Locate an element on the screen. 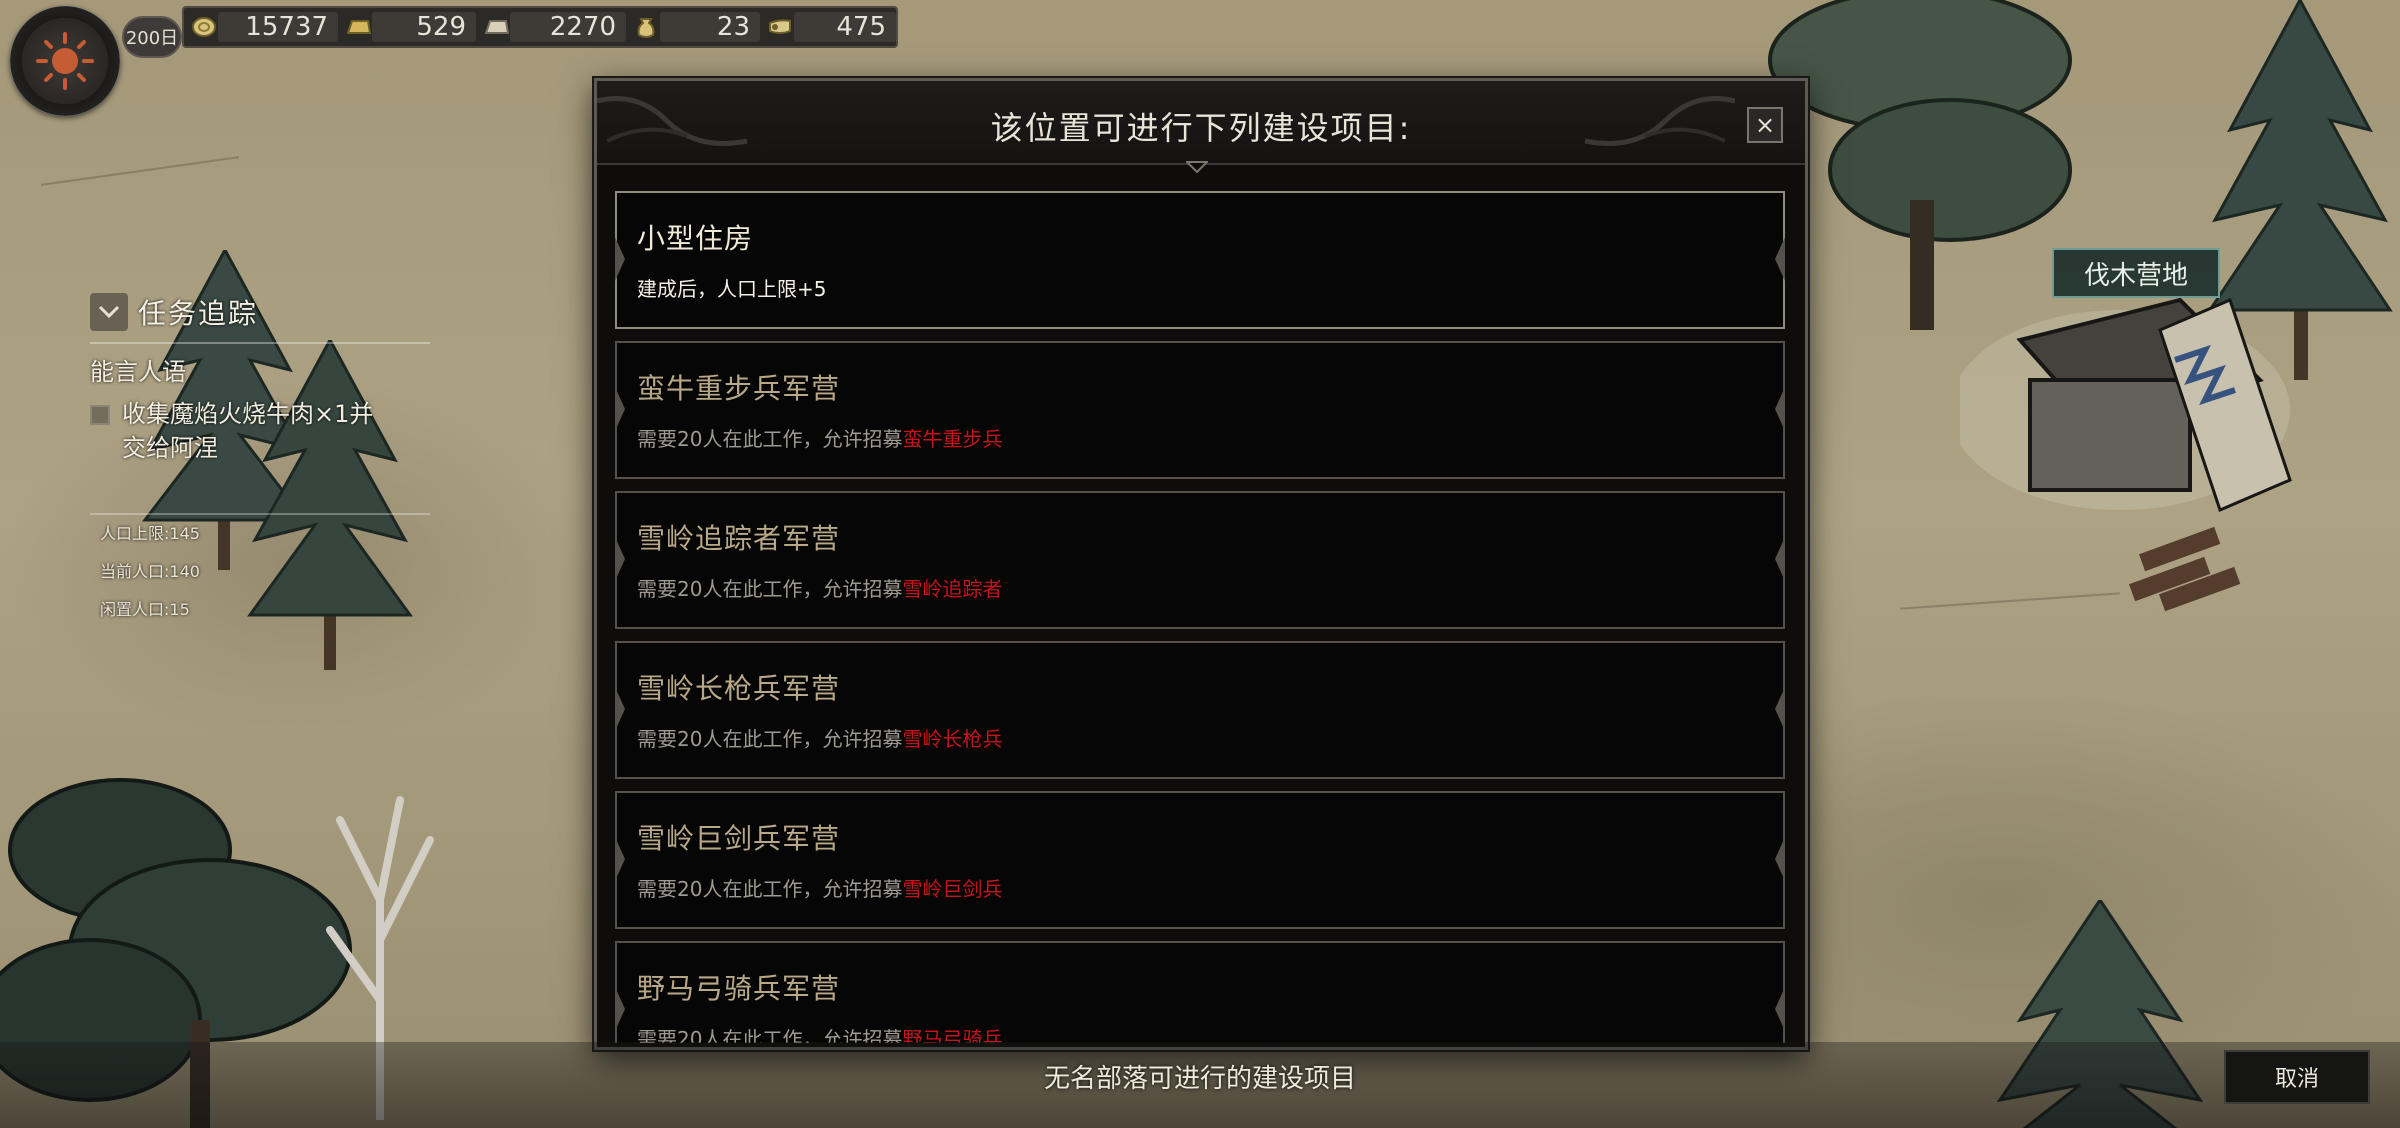 The width and height of the screenshot is (2400, 1128). unit-name: 雪岭长枪兵 is located at coordinates (952, 739).